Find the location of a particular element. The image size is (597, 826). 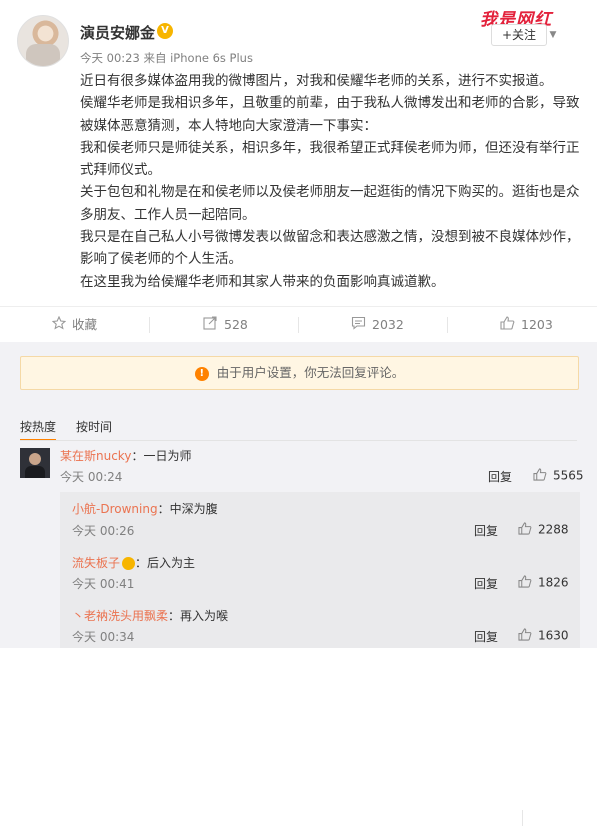

sort-by-time-tab: 按时间 is located at coordinates (94, 426).